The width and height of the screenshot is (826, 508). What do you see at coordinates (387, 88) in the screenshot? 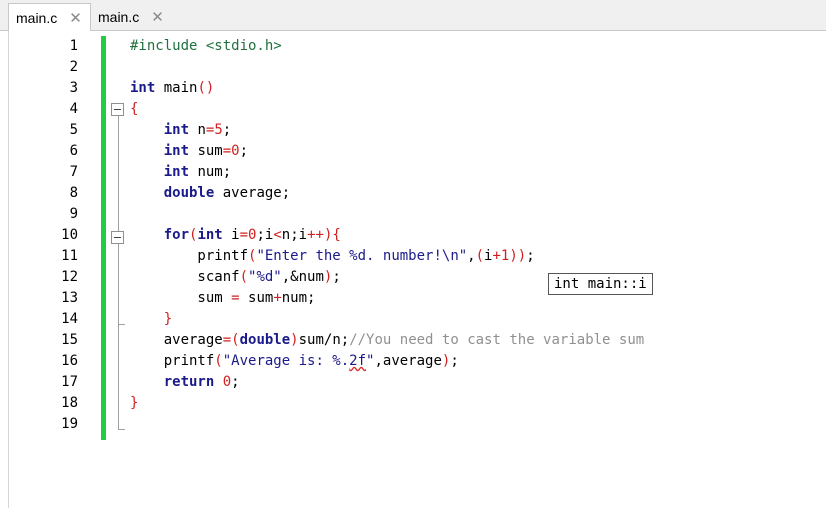
I see `code-line: int main()` at bounding box center [387, 88].